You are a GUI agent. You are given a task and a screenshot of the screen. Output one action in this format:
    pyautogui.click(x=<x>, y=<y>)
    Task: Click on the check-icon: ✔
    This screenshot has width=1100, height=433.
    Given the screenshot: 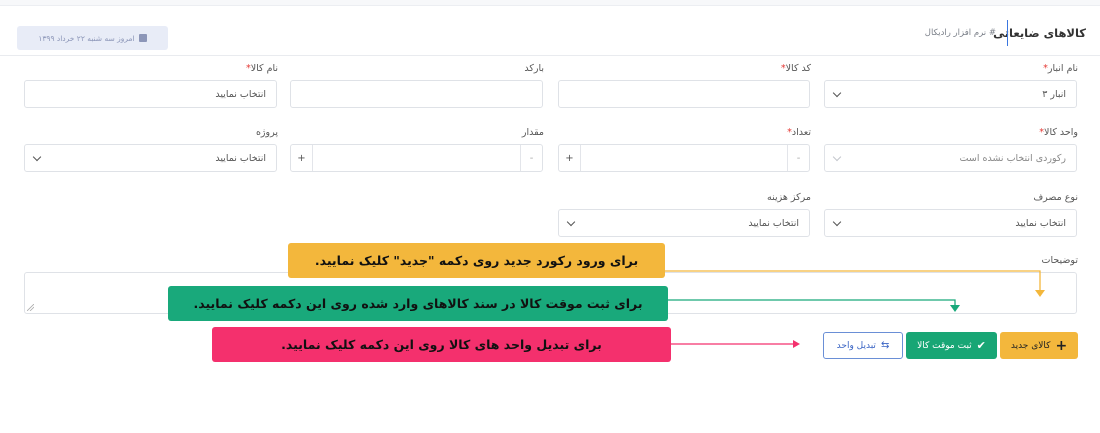 What is the action you would take?
    pyautogui.click(x=981, y=345)
    